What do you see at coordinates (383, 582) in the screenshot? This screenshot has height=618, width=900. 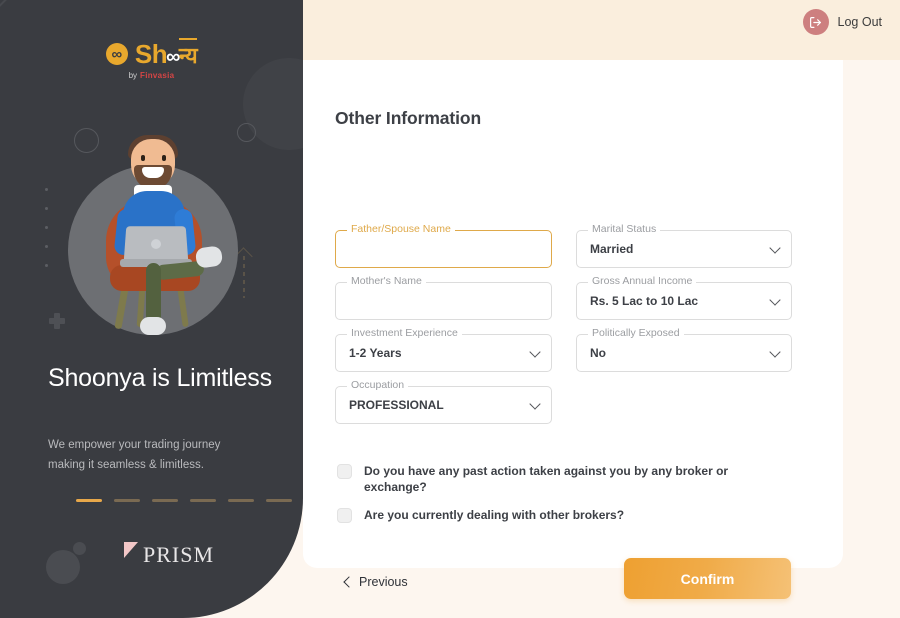 I see `previous-label: Previous` at bounding box center [383, 582].